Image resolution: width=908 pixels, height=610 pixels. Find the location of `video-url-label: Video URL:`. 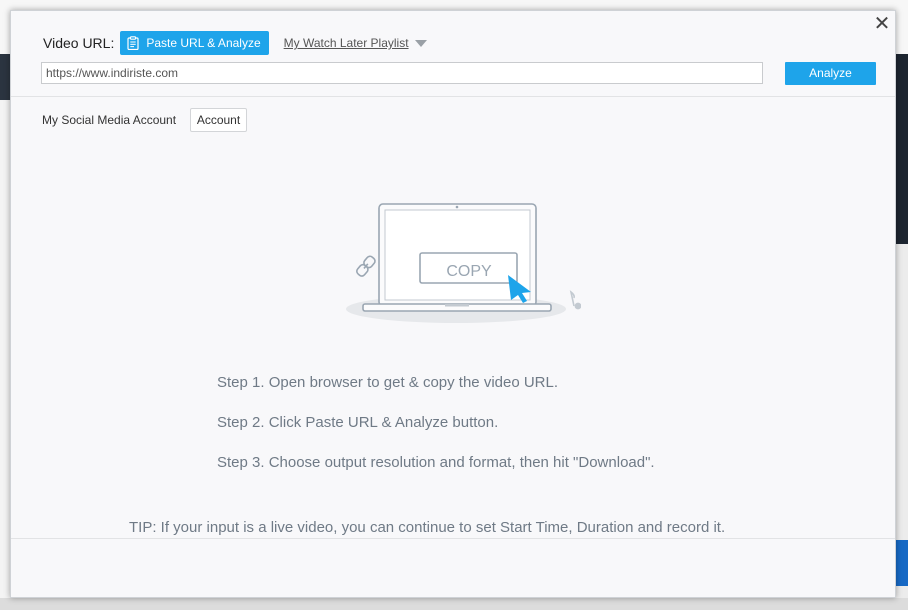

video-url-label: Video URL: is located at coordinates (79, 43).